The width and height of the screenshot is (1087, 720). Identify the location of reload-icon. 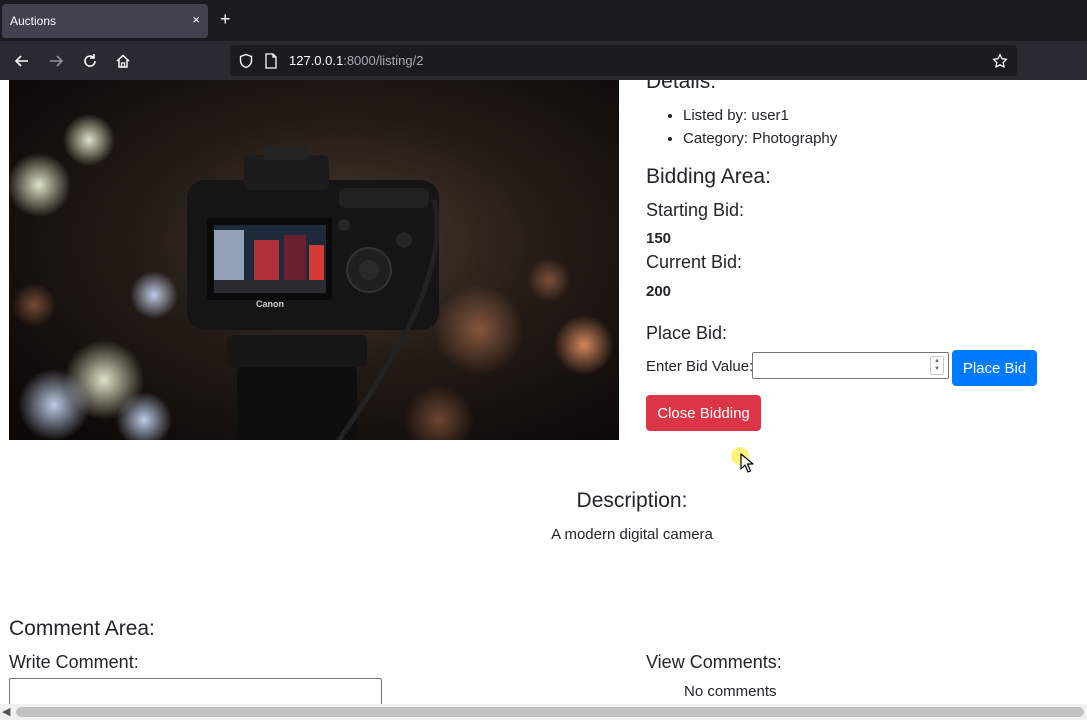
(90, 60).